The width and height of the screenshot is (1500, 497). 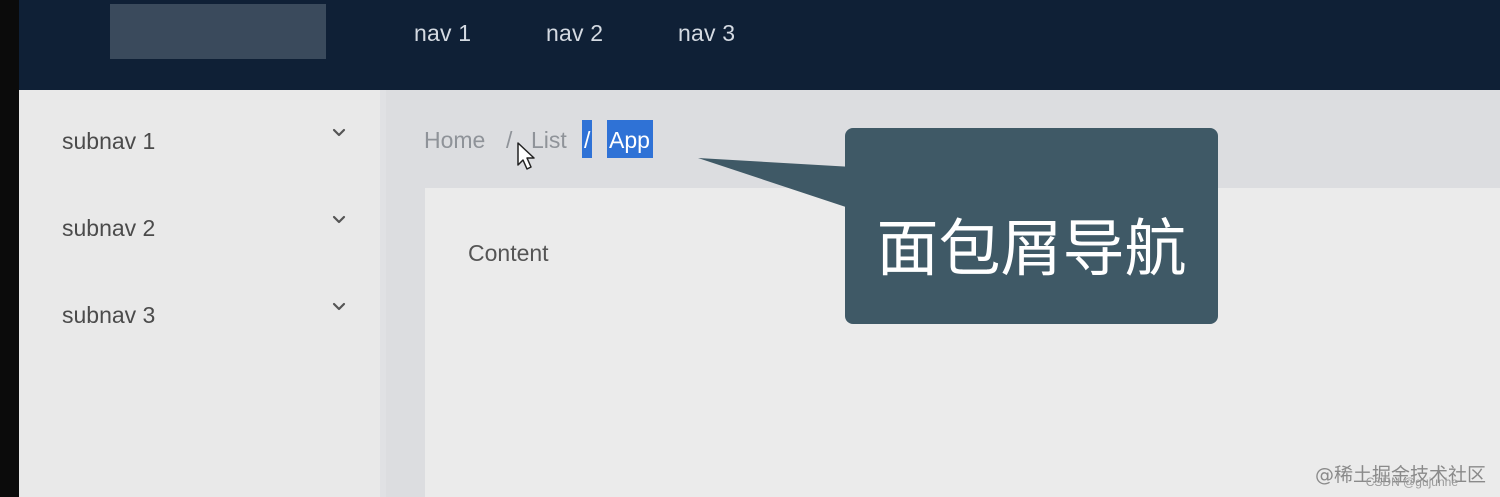 I want to click on watermark-sub: CSDN @gujunhe, so click(x=1411, y=482).